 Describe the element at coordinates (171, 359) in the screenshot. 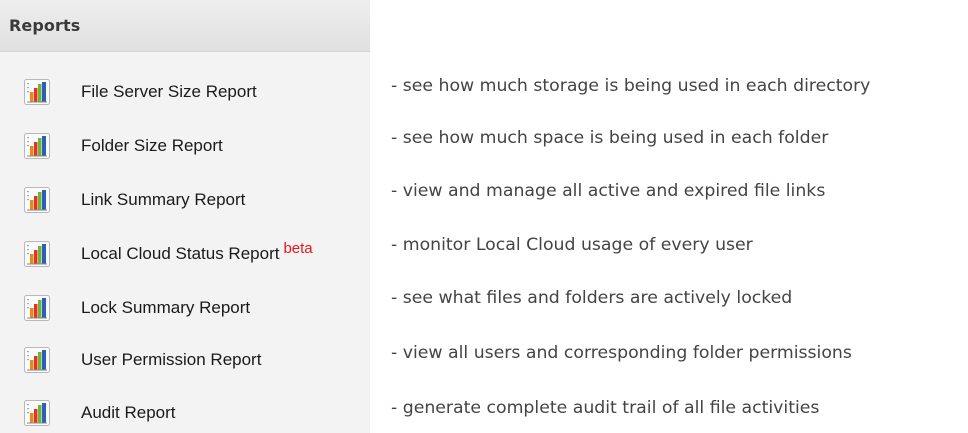

I see `report-label: User Permission Report` at that location.